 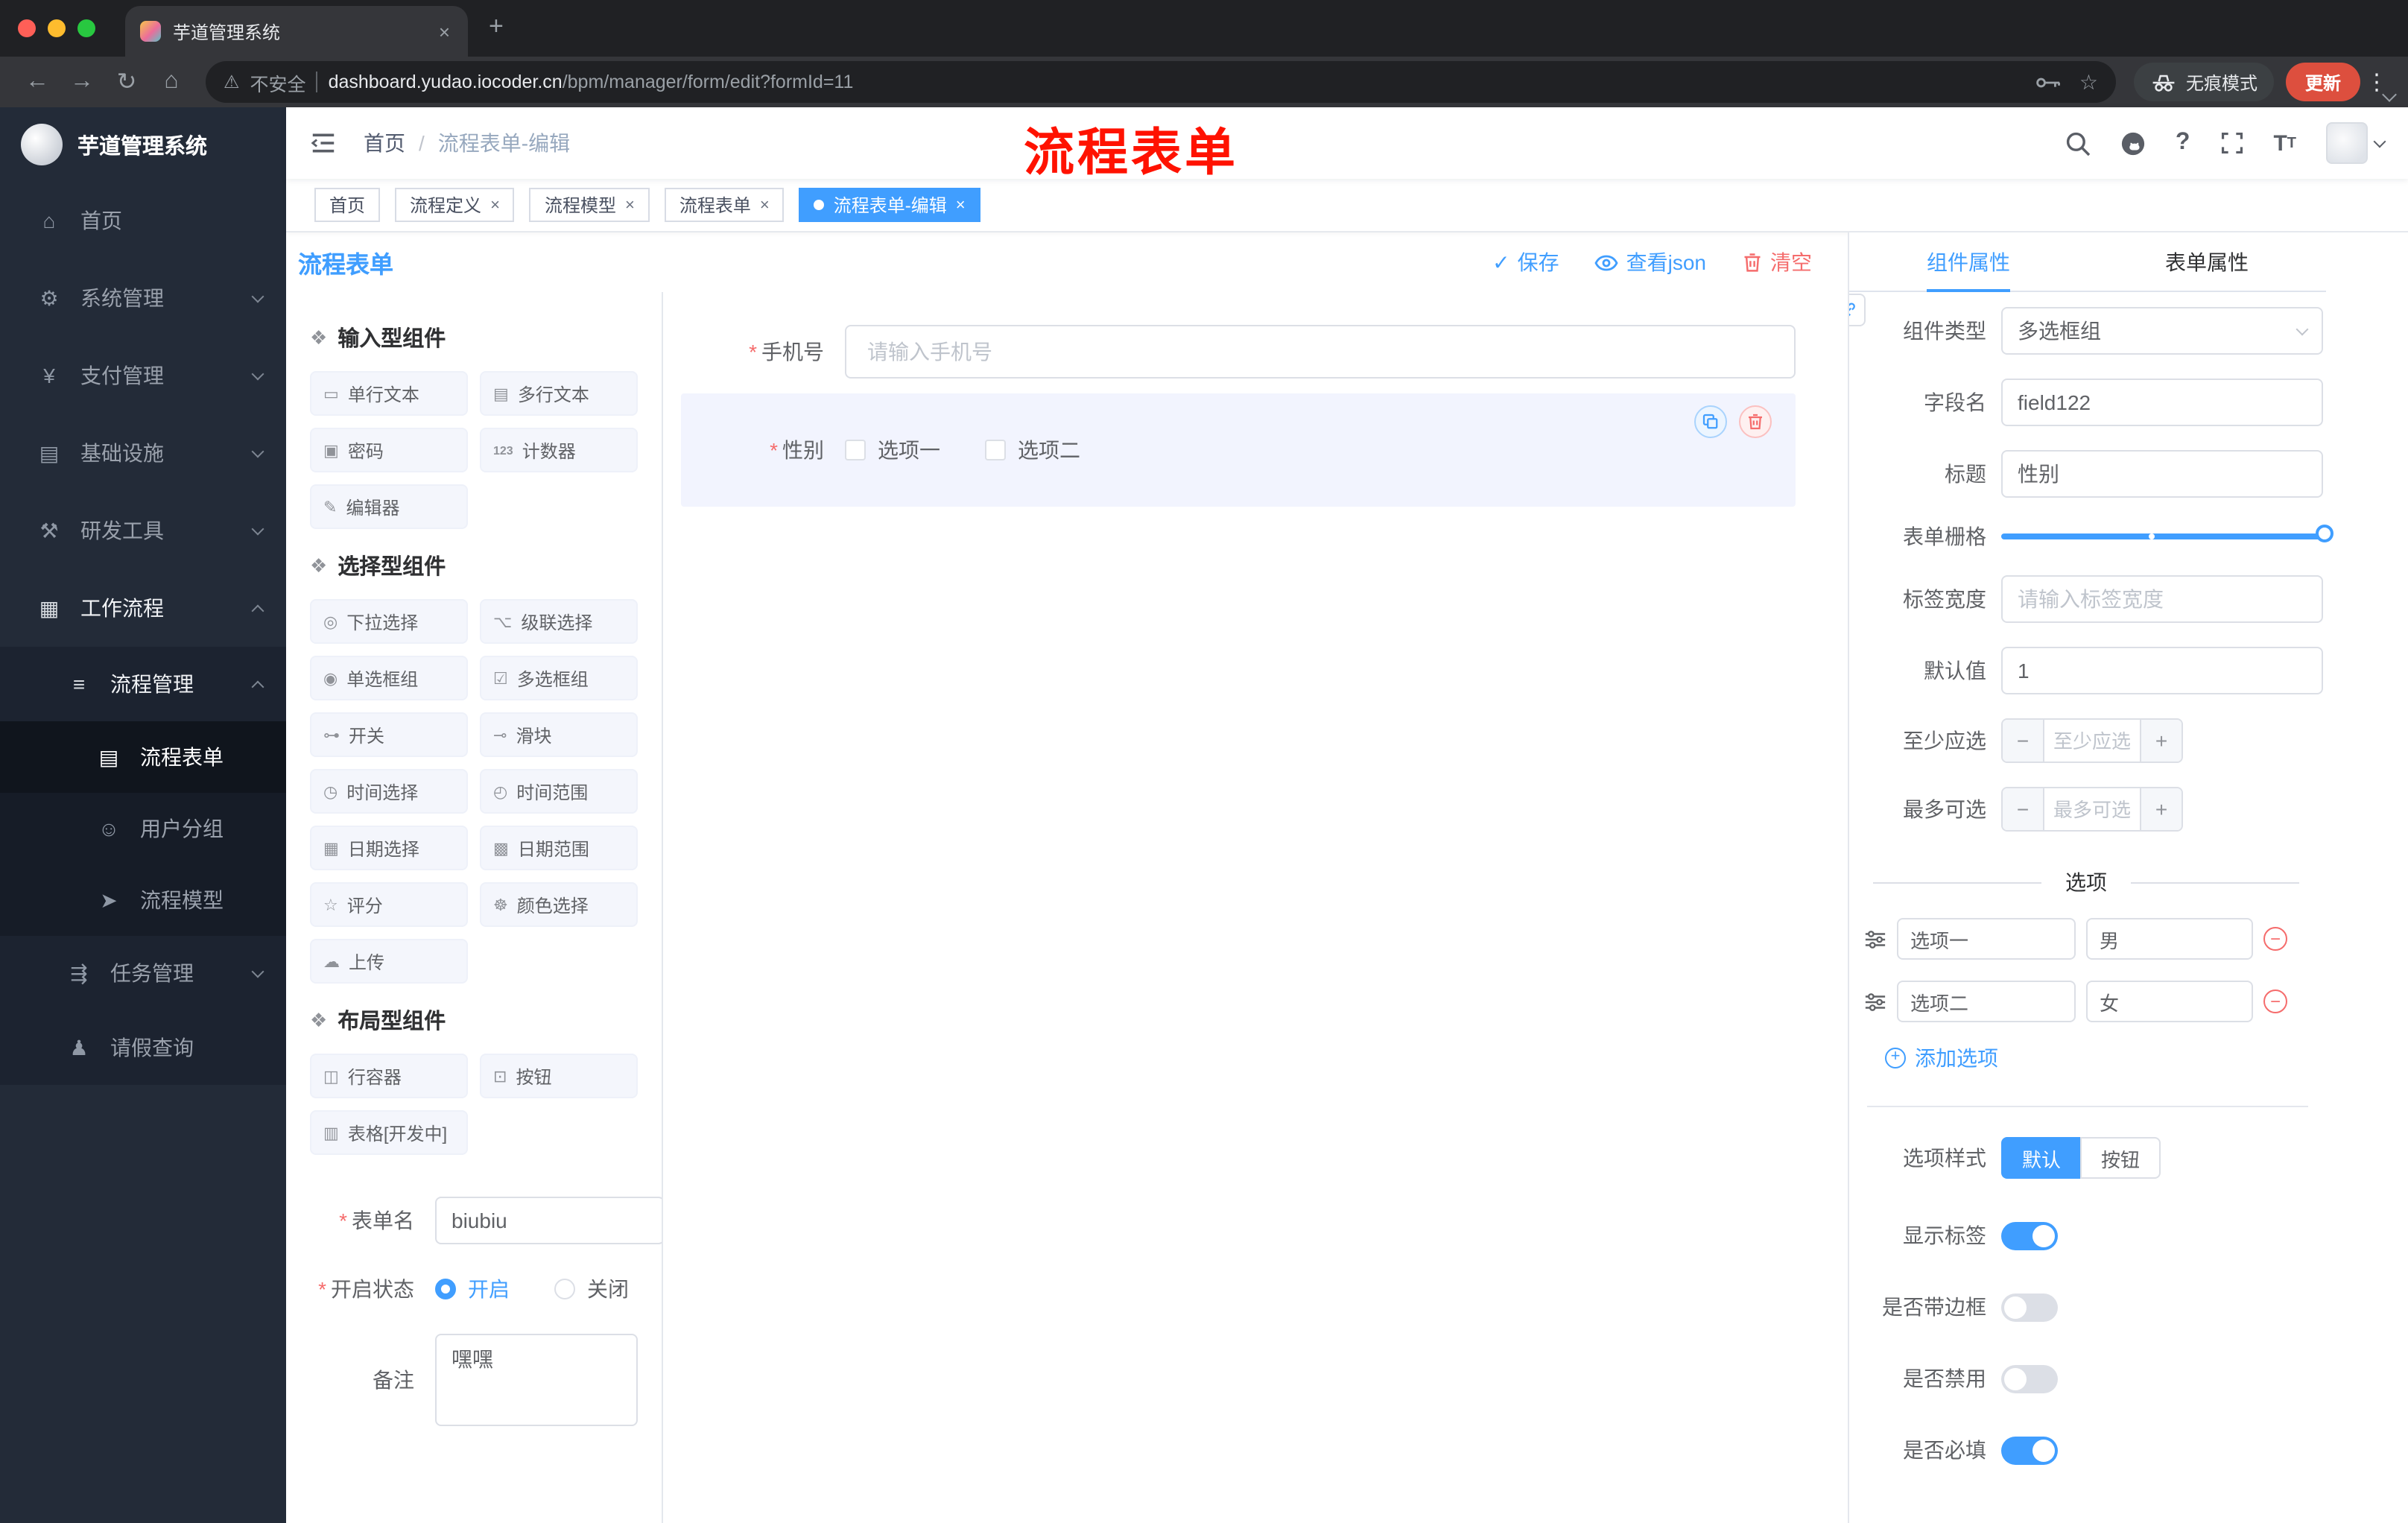 I want to click on fullscreen-icon, so click(x=2231, y=143).